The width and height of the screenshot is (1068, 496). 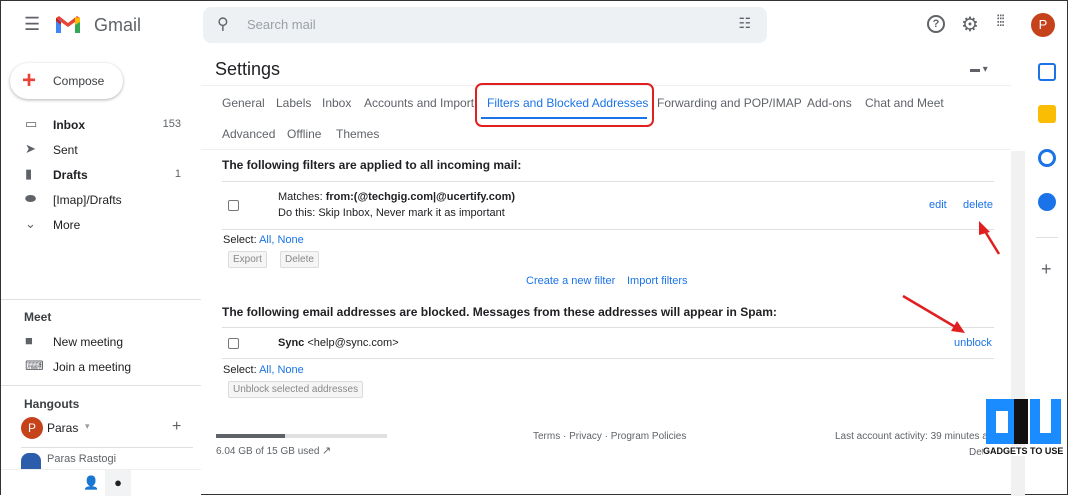 I want to click on sidebar-item-imap-drafts: ⬬ [Imap]/Drafts, so click(x=101, y=199).